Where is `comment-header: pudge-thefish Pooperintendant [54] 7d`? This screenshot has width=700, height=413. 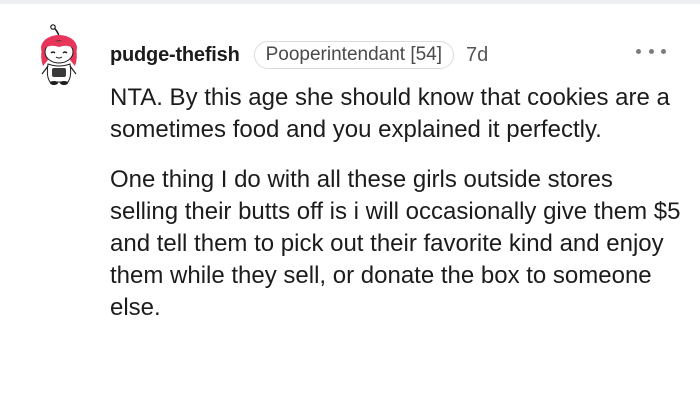
comment-header: pudge-thefish Pooperintendant [54] 7d is located at coordinates (299, 55).